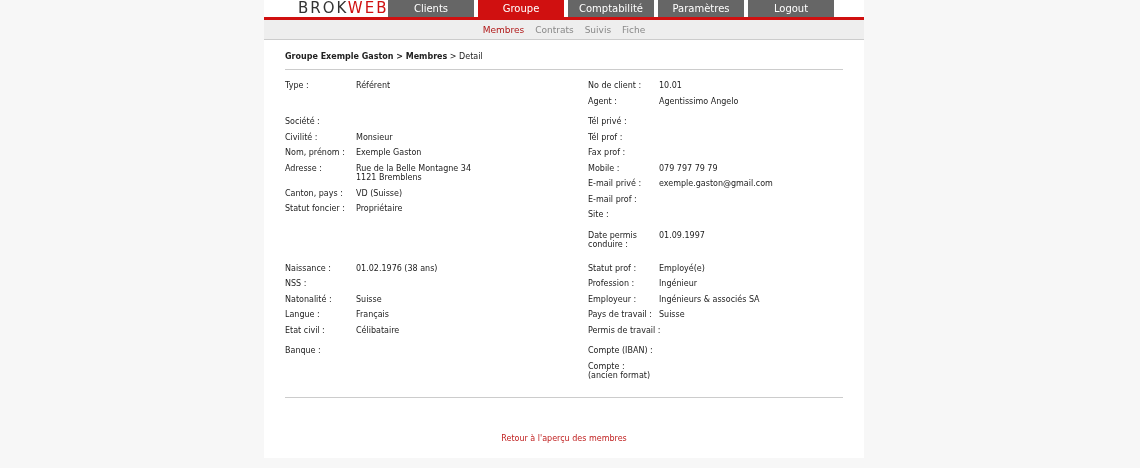  Describe the element at coordinates (682, 268) in the screenshot. I see `field-value: Employé(e)` at that location.